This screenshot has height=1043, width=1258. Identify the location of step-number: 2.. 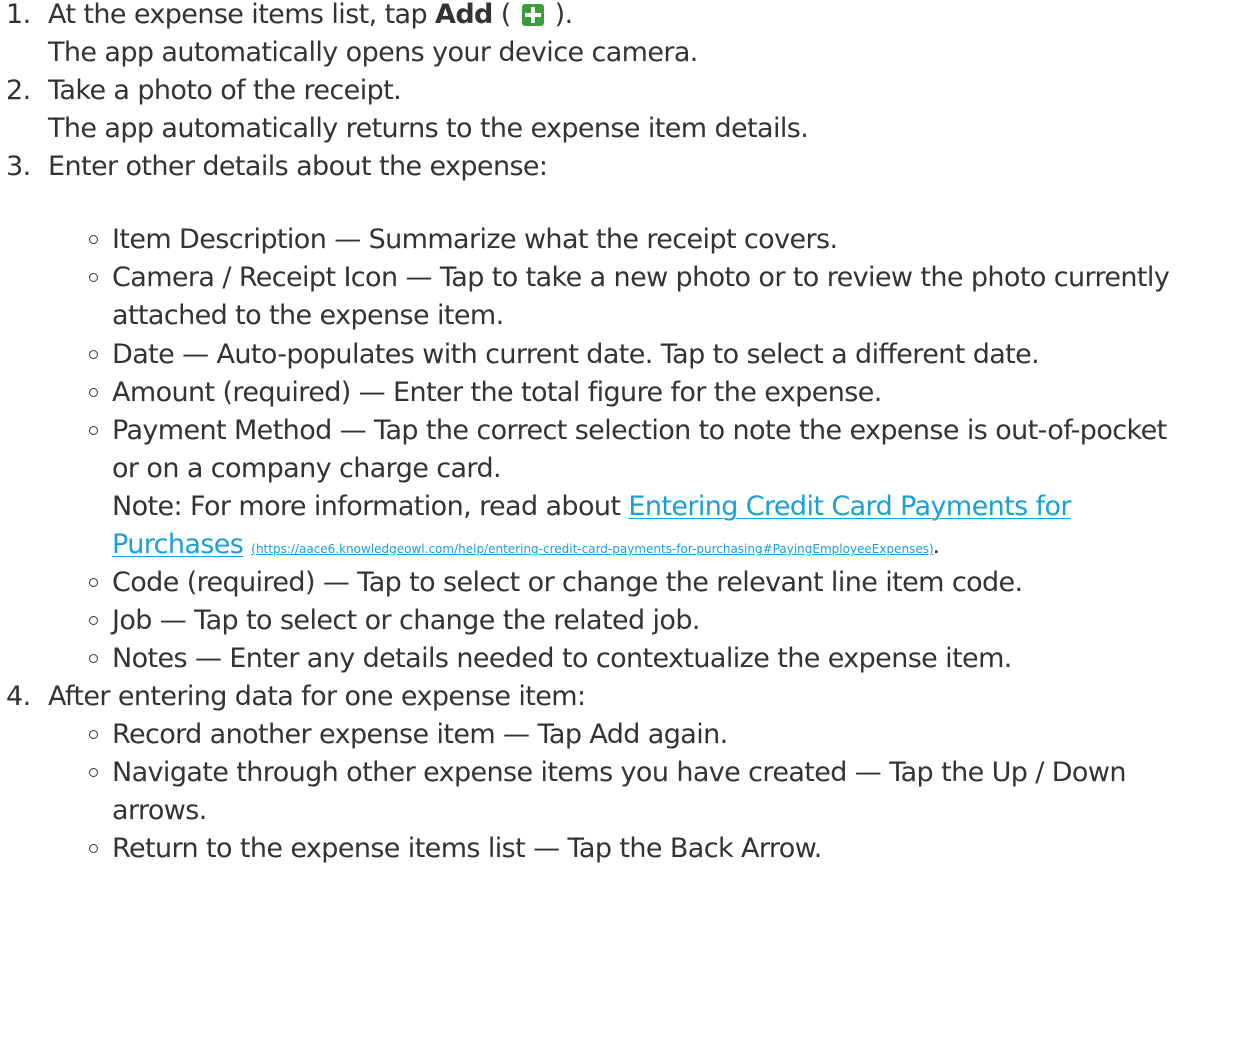
(18, 90).